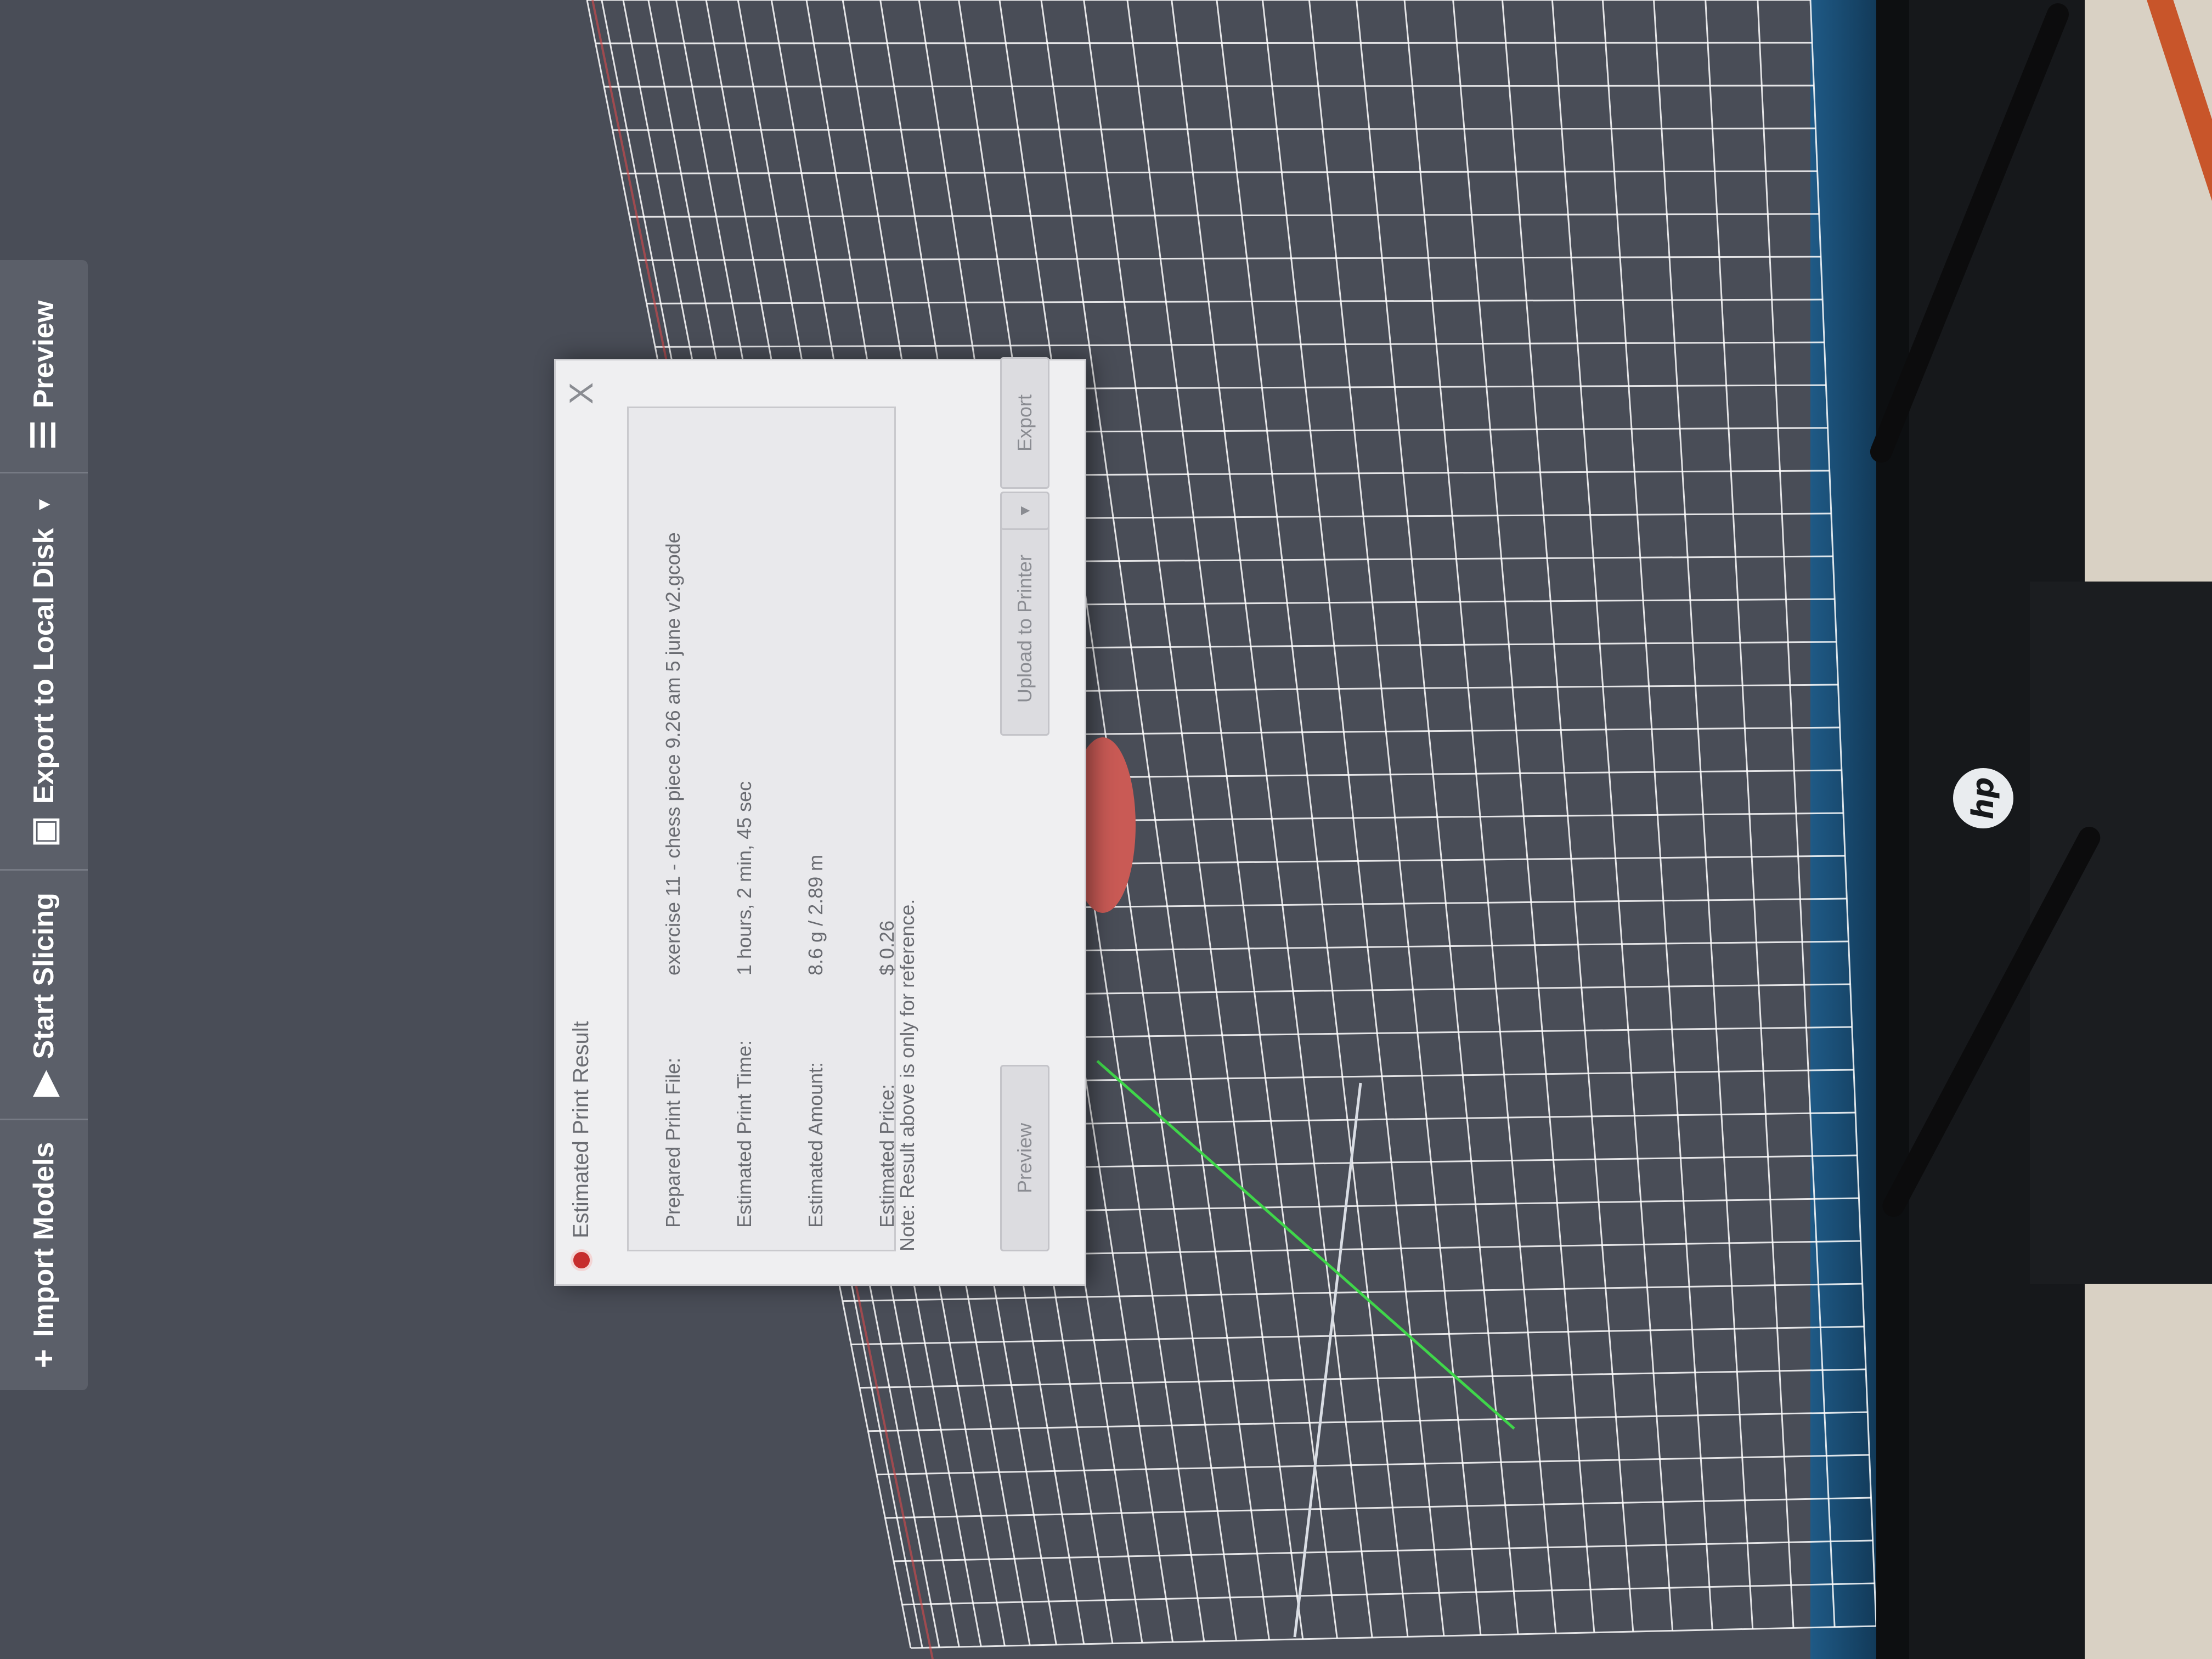 The height and width of the screenshot is (1659, 2212). I want to click on dialog-preview-button: Preview, so click(1024, 1158).